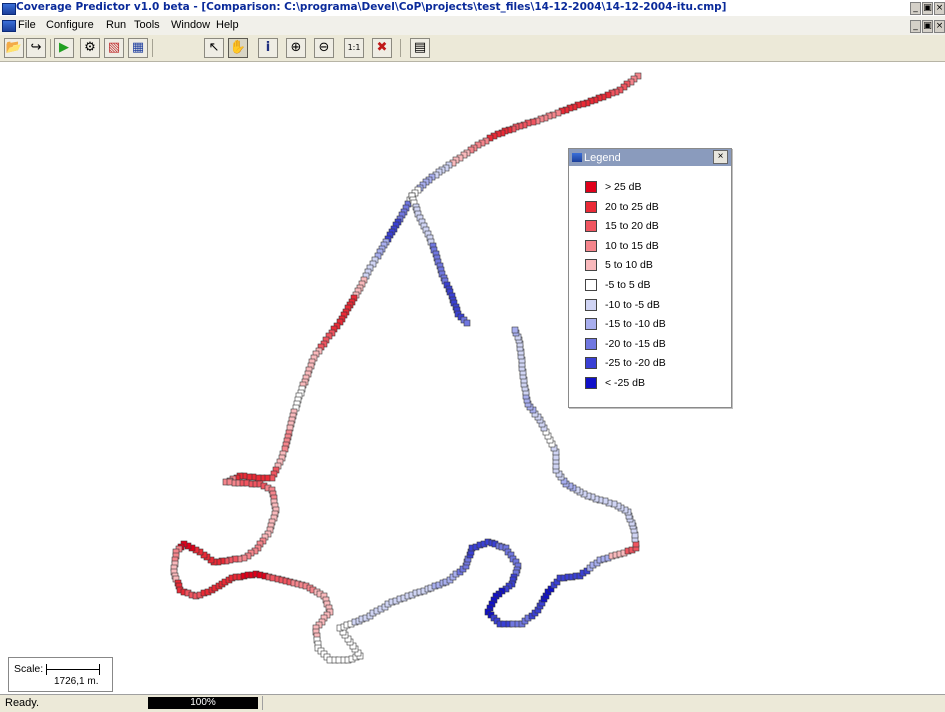 The height and width of the screenshot is (712, 945). Describe the element at coordinates (420, 48) in the screenshot. I see `legend-toggle-icon: ▤` at that location.